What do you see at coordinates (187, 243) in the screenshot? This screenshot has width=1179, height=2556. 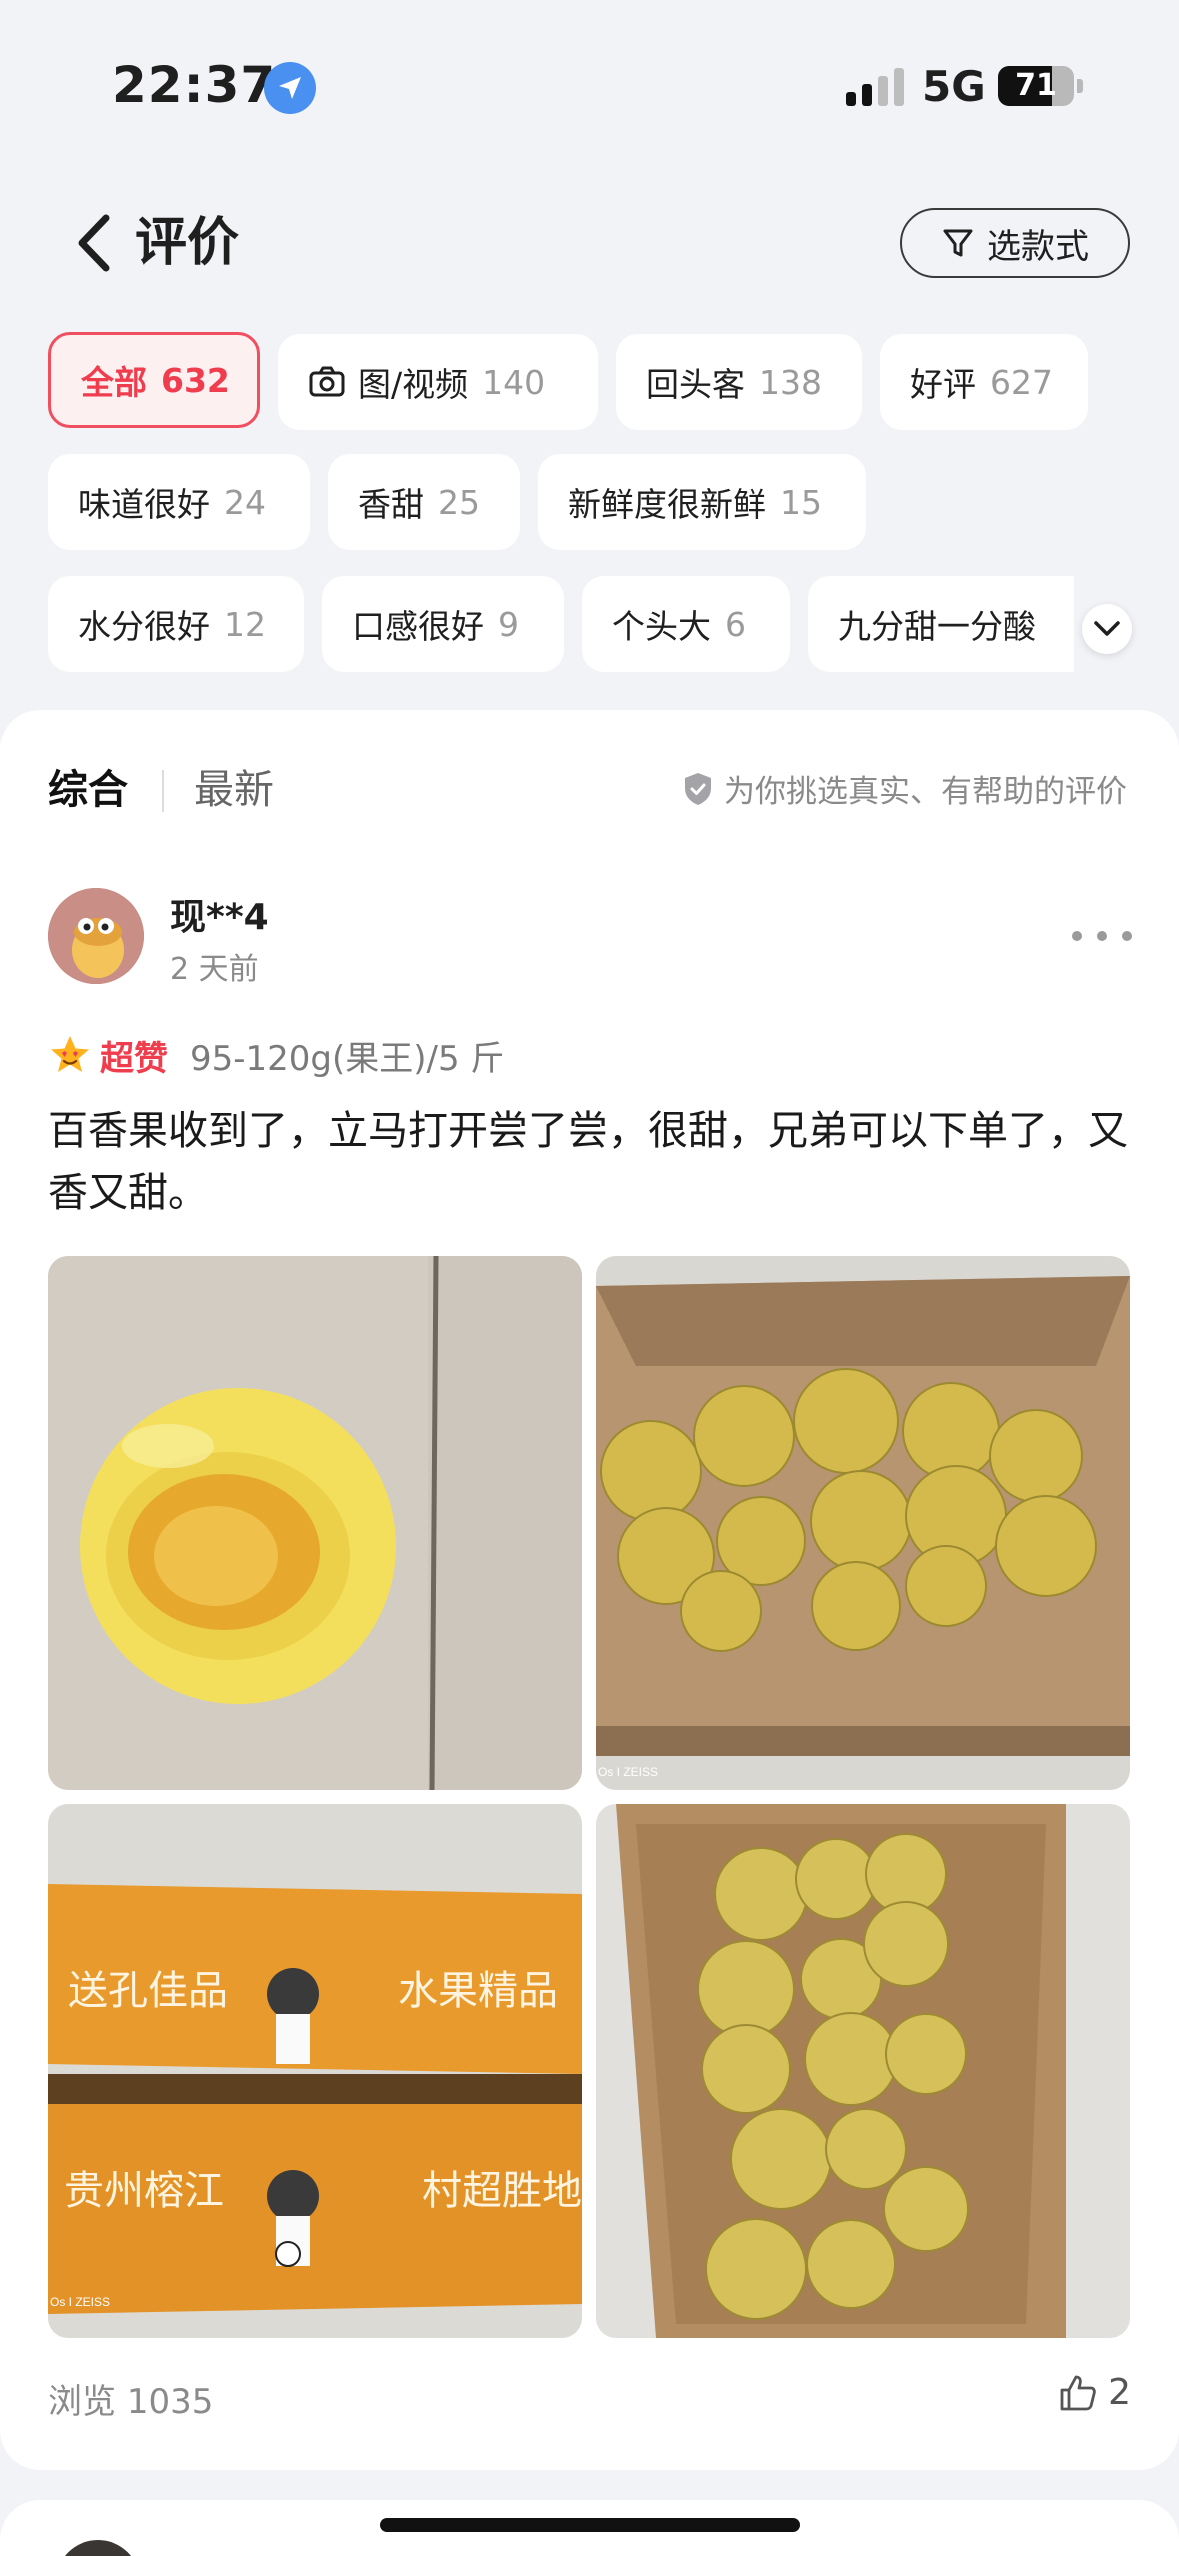 I see `page-title: 评价` at bounding box center [187, 243].